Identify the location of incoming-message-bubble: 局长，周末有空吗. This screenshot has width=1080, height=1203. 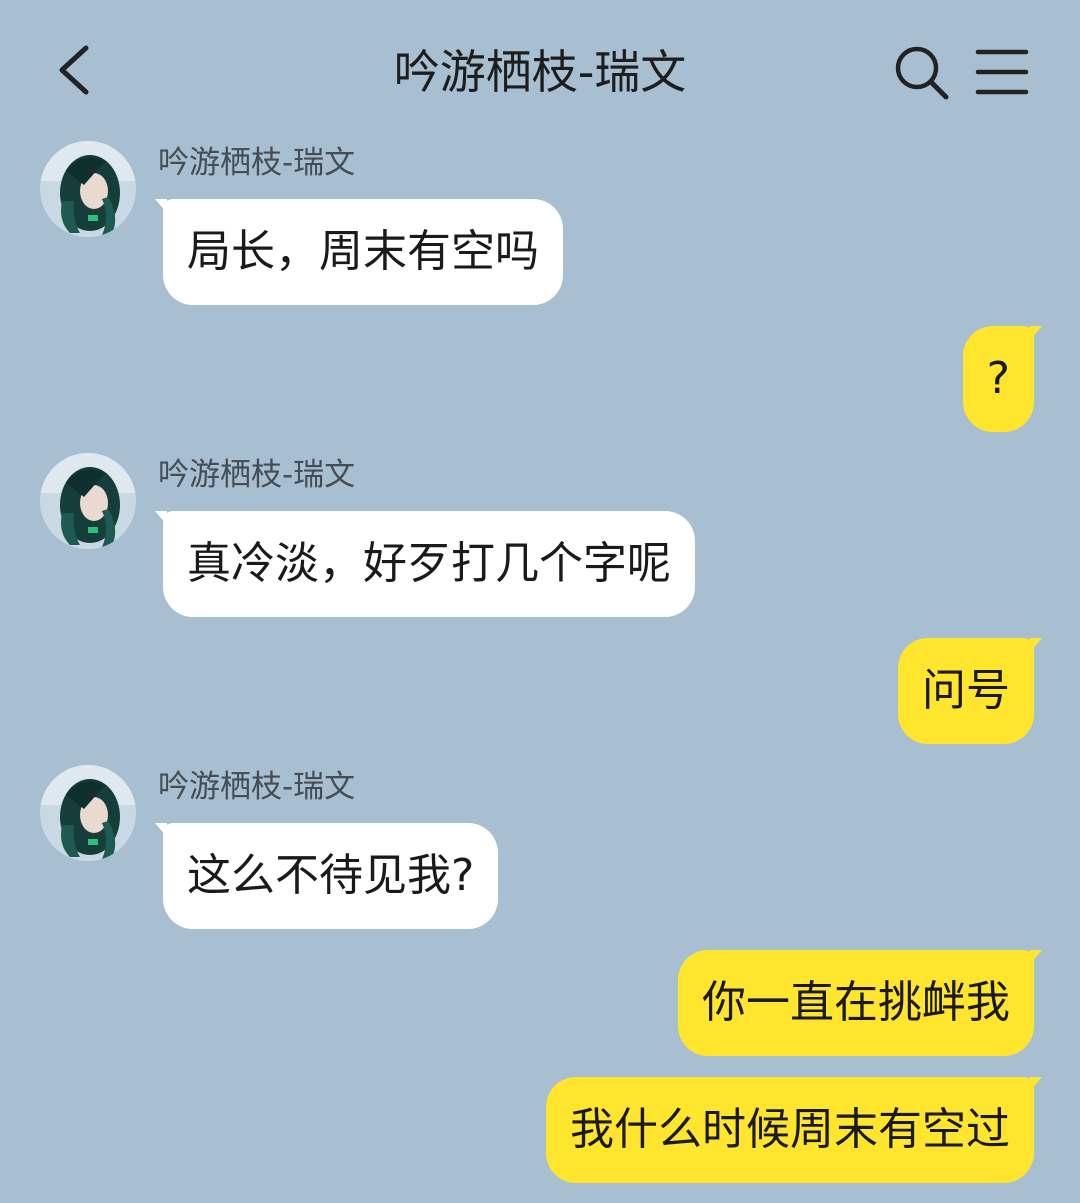
(359, 252).